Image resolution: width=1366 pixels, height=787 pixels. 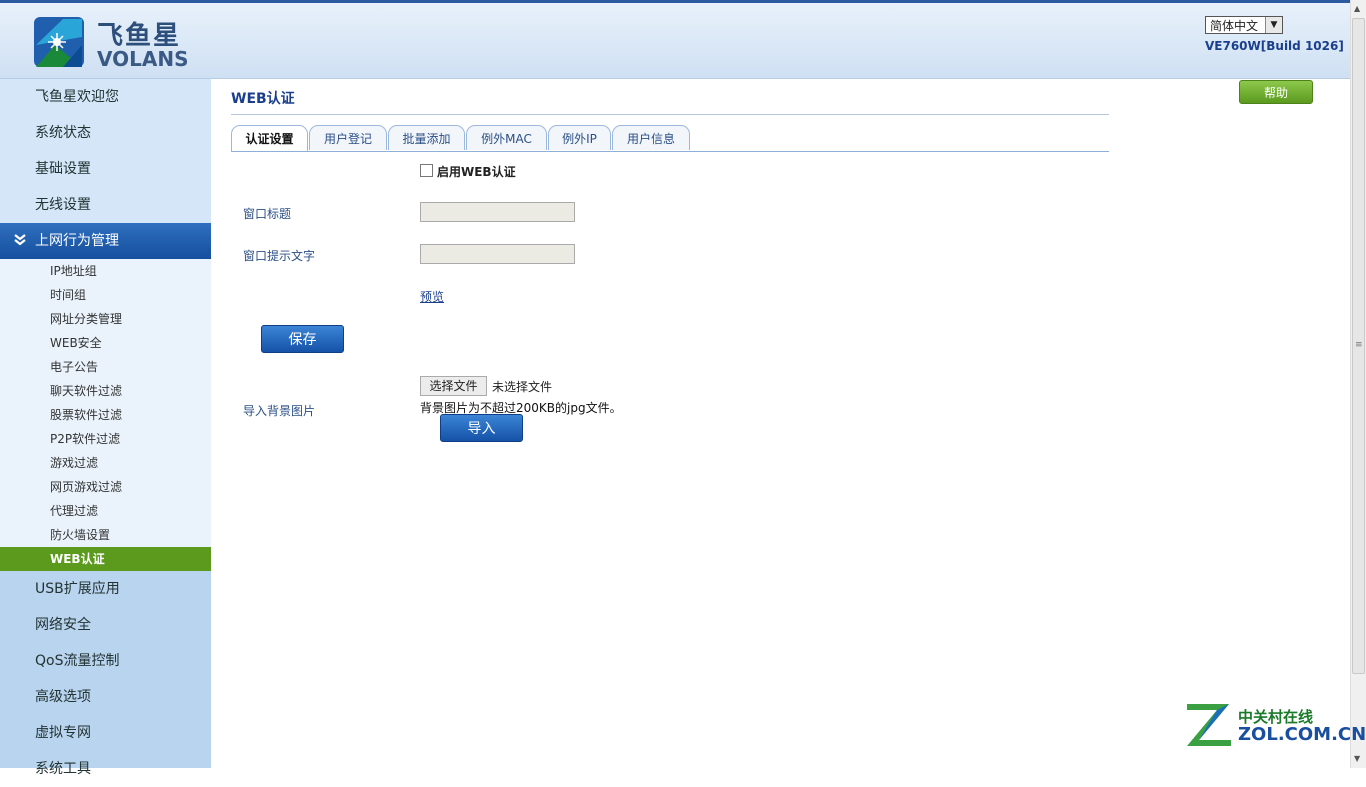 I want to click on tab-batch-add: 批量添加, so click(x=426, y=137).